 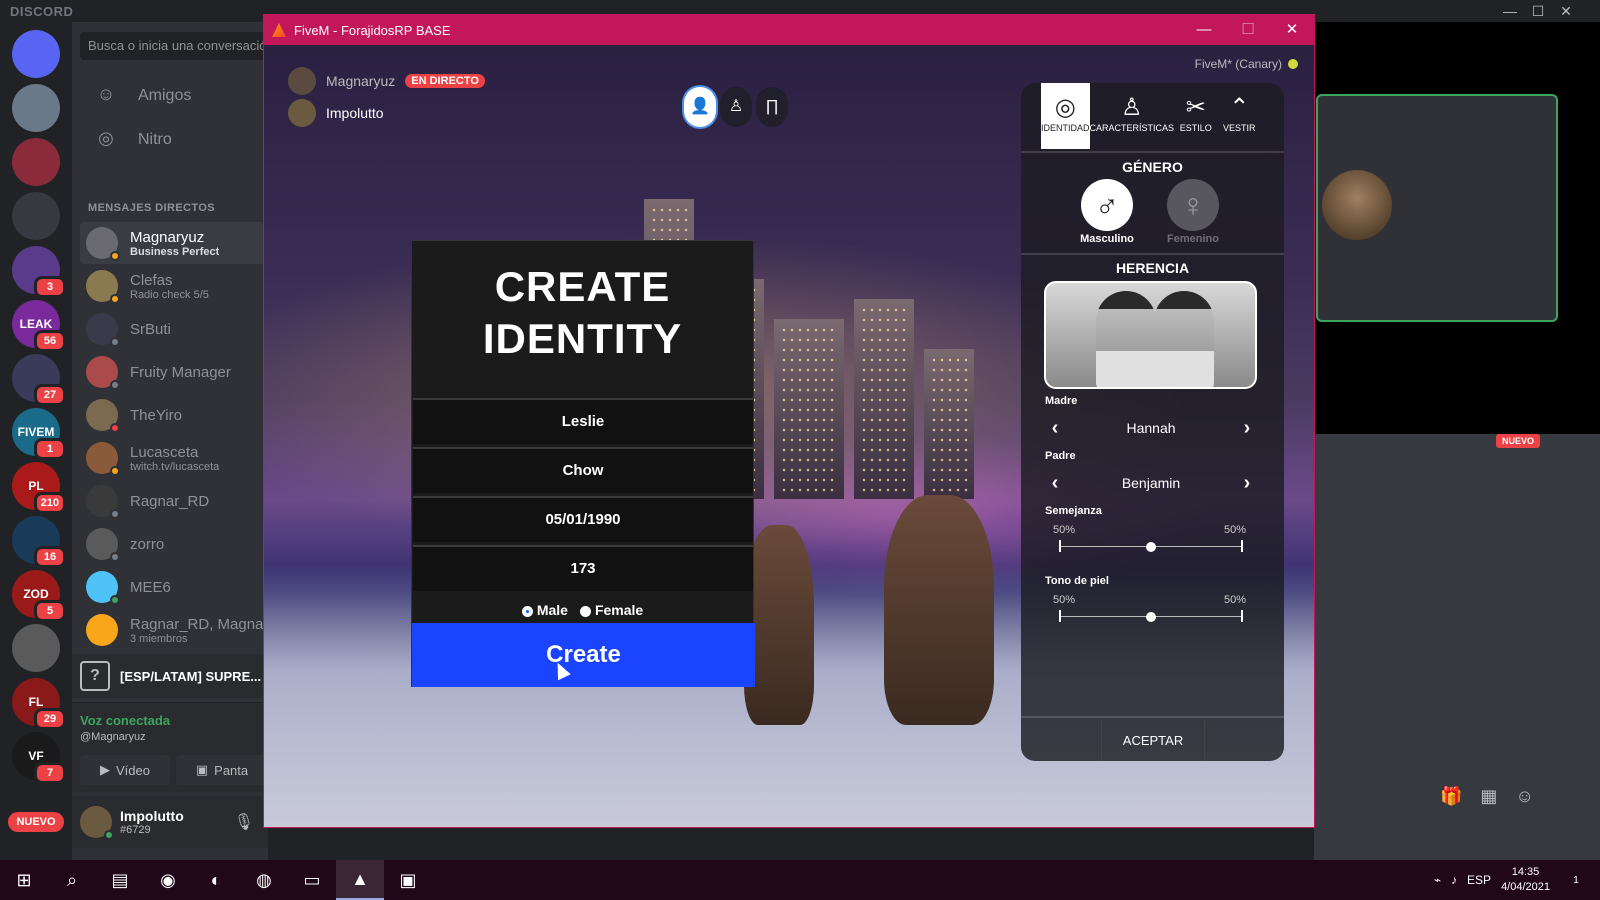 What do you see at coordinates (39, 704) in the screenshot?
I see `server-icon: FL 29` at bounding box center [39, 704].